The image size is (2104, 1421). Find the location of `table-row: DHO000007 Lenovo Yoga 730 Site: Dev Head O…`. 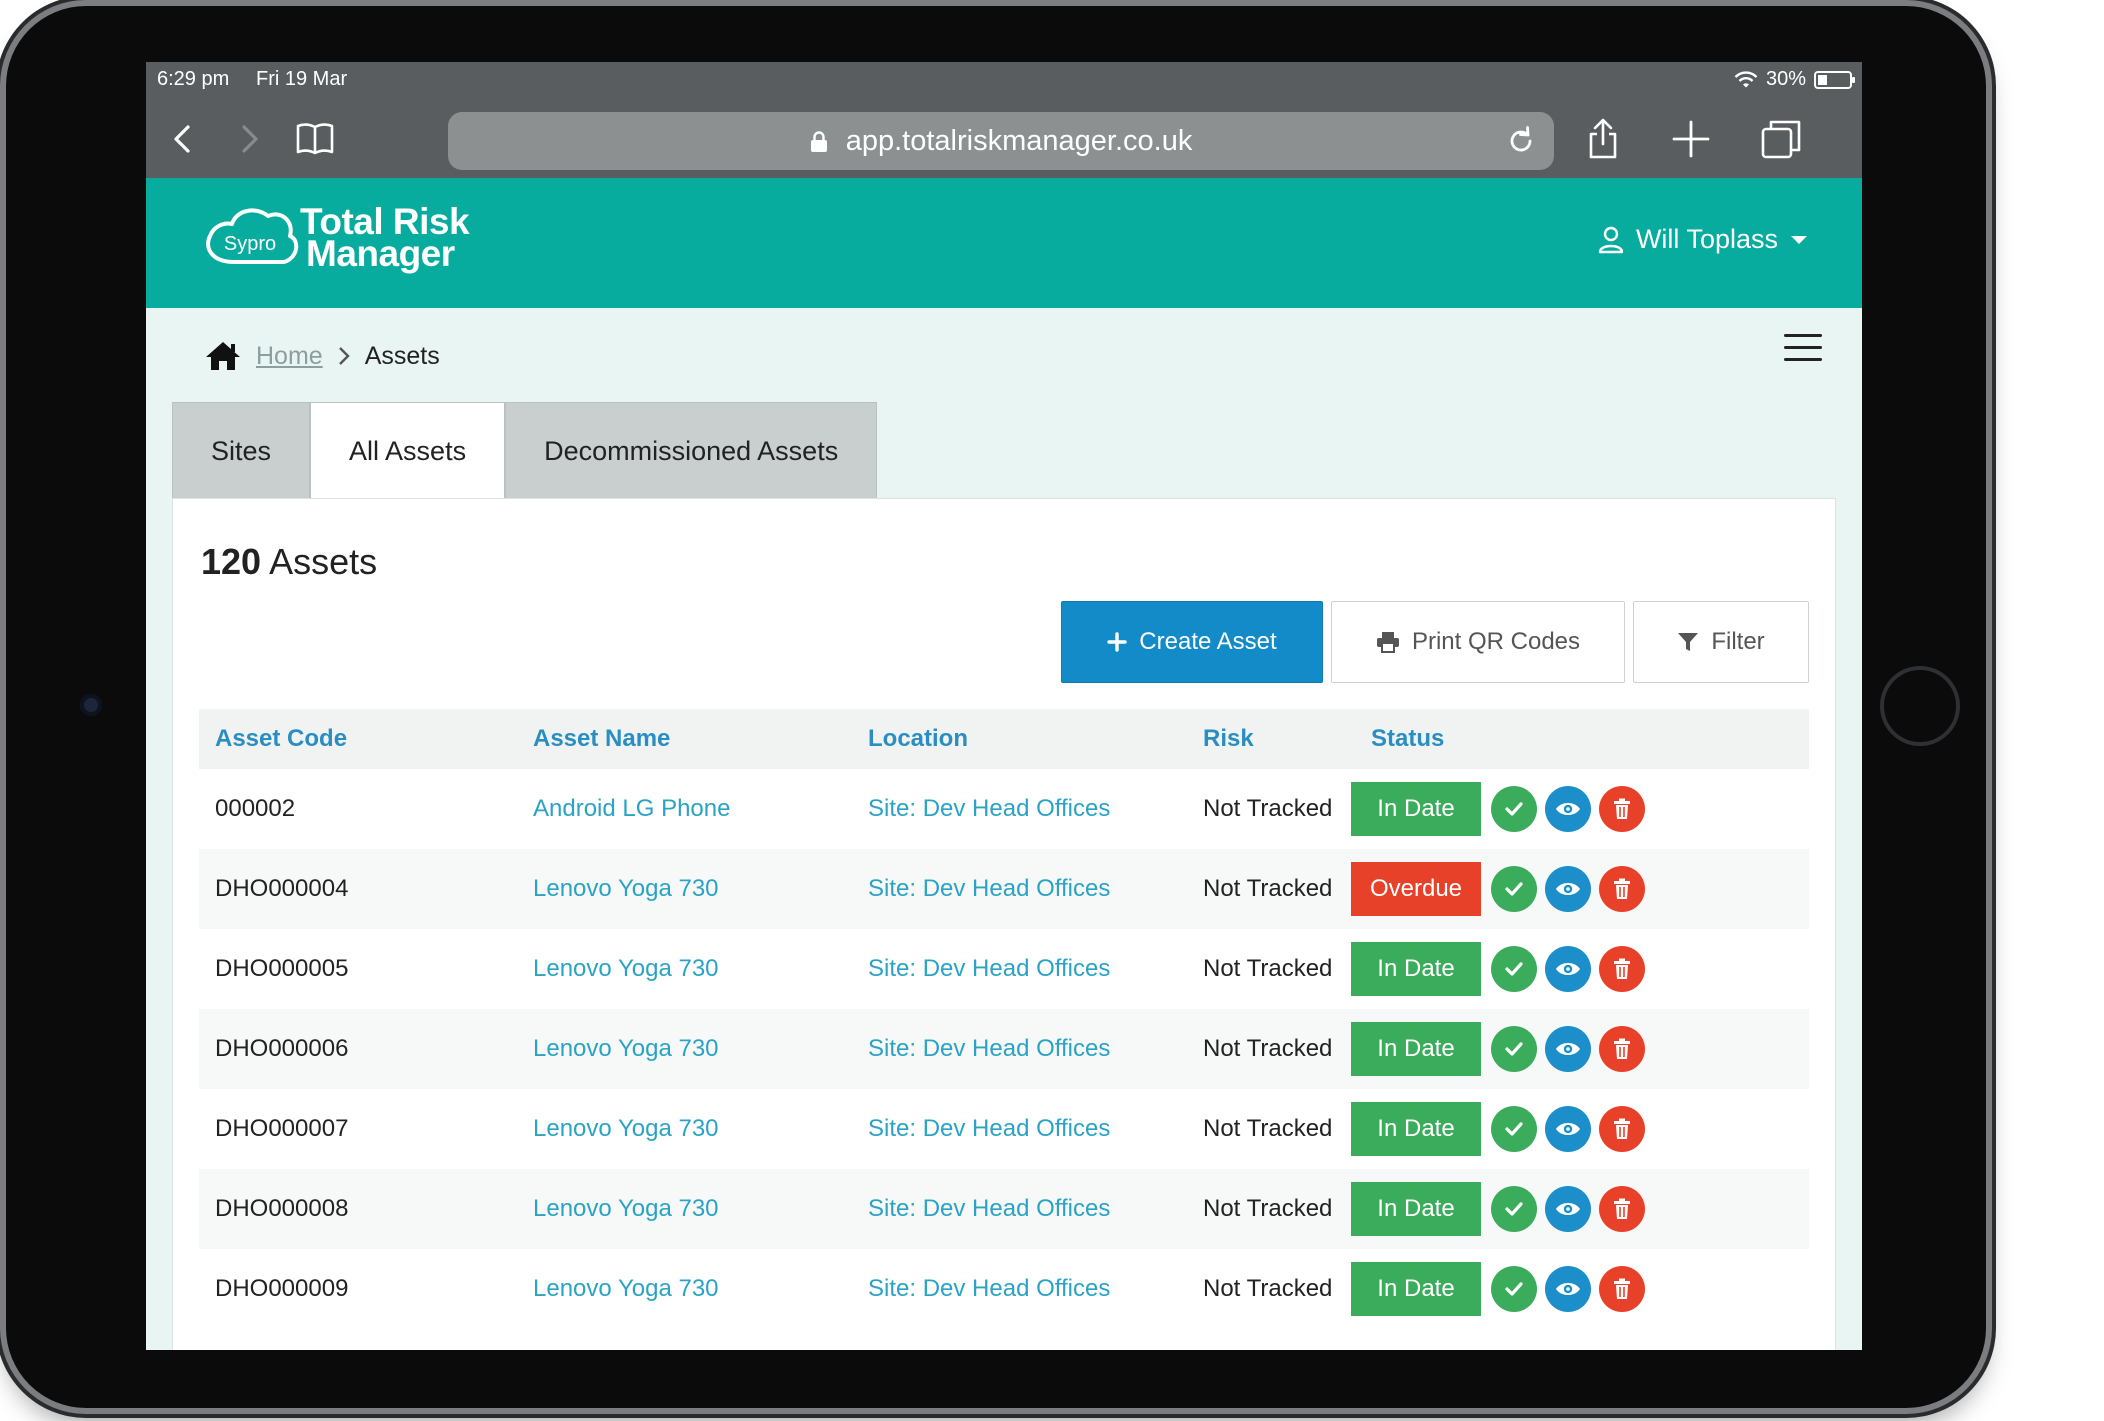

table-row: DHO000007 Lenovo Yoga 730 Site: Dev Head O… is located at coordinates (1004, 1129).